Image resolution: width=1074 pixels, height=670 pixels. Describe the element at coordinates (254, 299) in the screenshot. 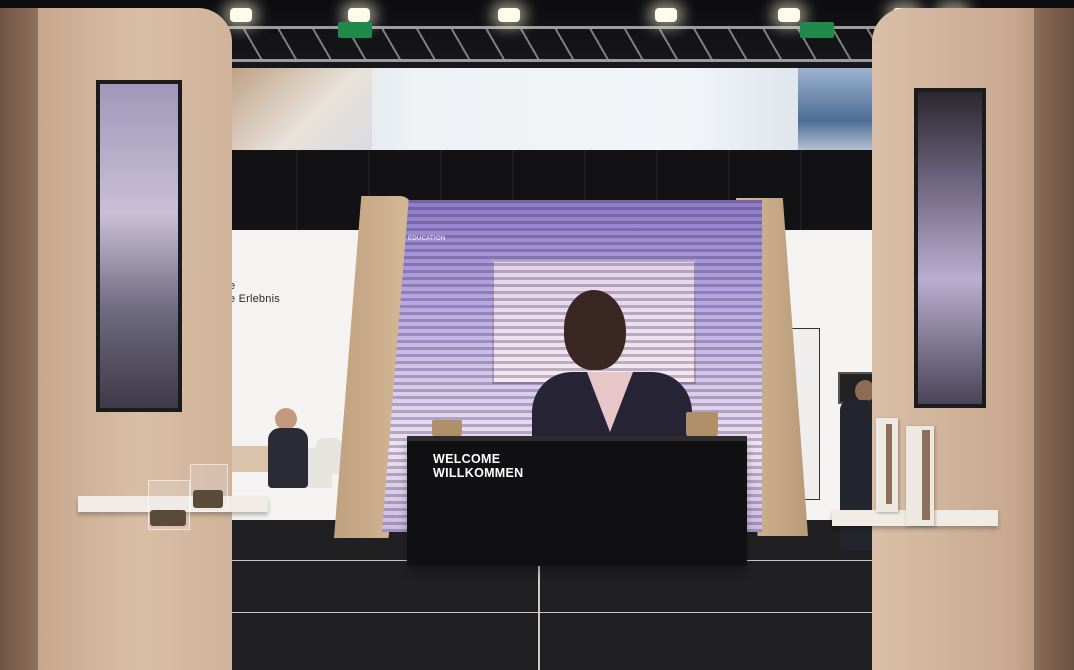

I see `wall-slogan-line-2: e Erlebnis` at that location.